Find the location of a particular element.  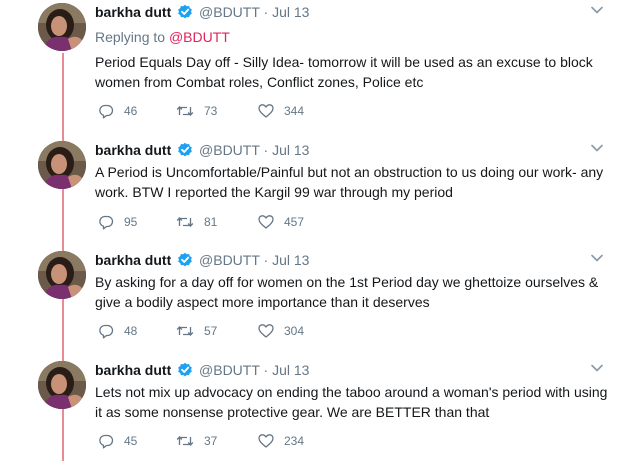

reply-count: 48 is located at coordinates (131, 331).